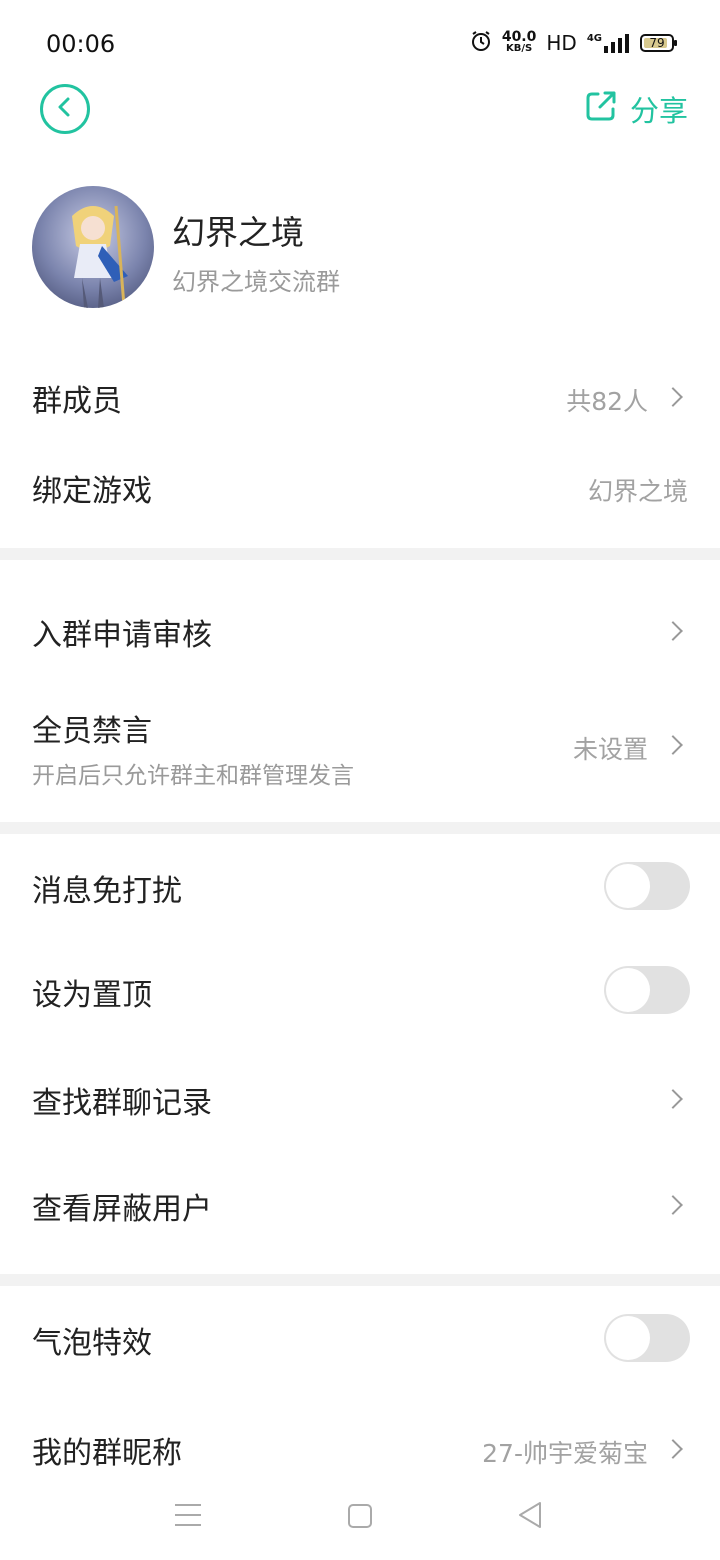  What do you see at coordinates (360, 1101) in the screenshot?
I see `row-search-history: 查找群聊记录` at bounding box center [360, 1101].